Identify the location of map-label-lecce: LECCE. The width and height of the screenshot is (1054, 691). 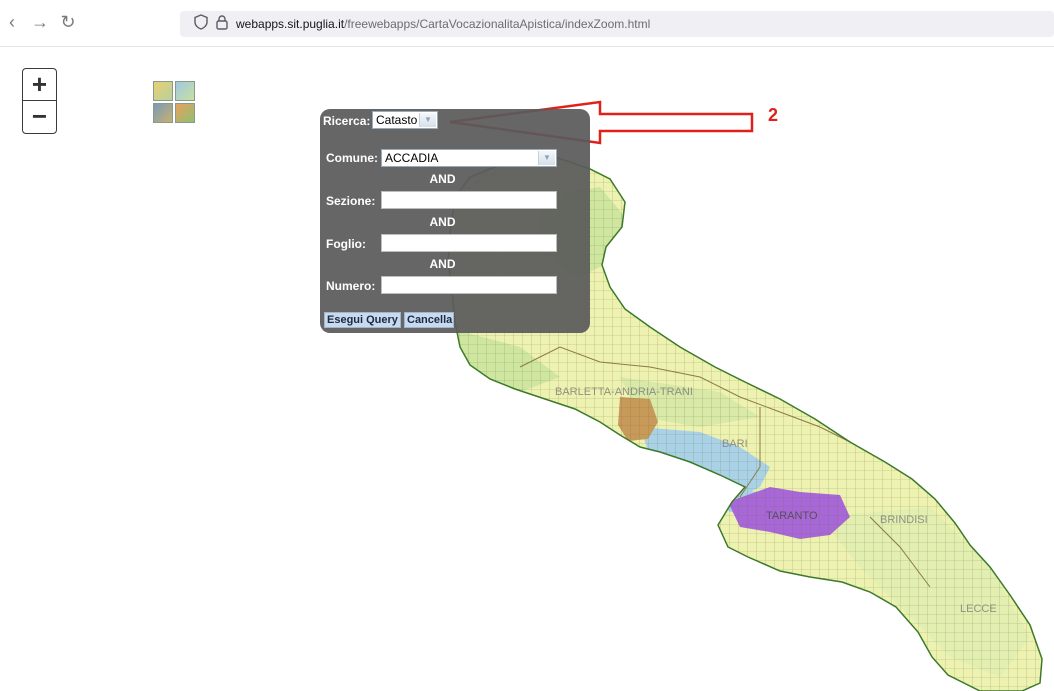
(978, 609).